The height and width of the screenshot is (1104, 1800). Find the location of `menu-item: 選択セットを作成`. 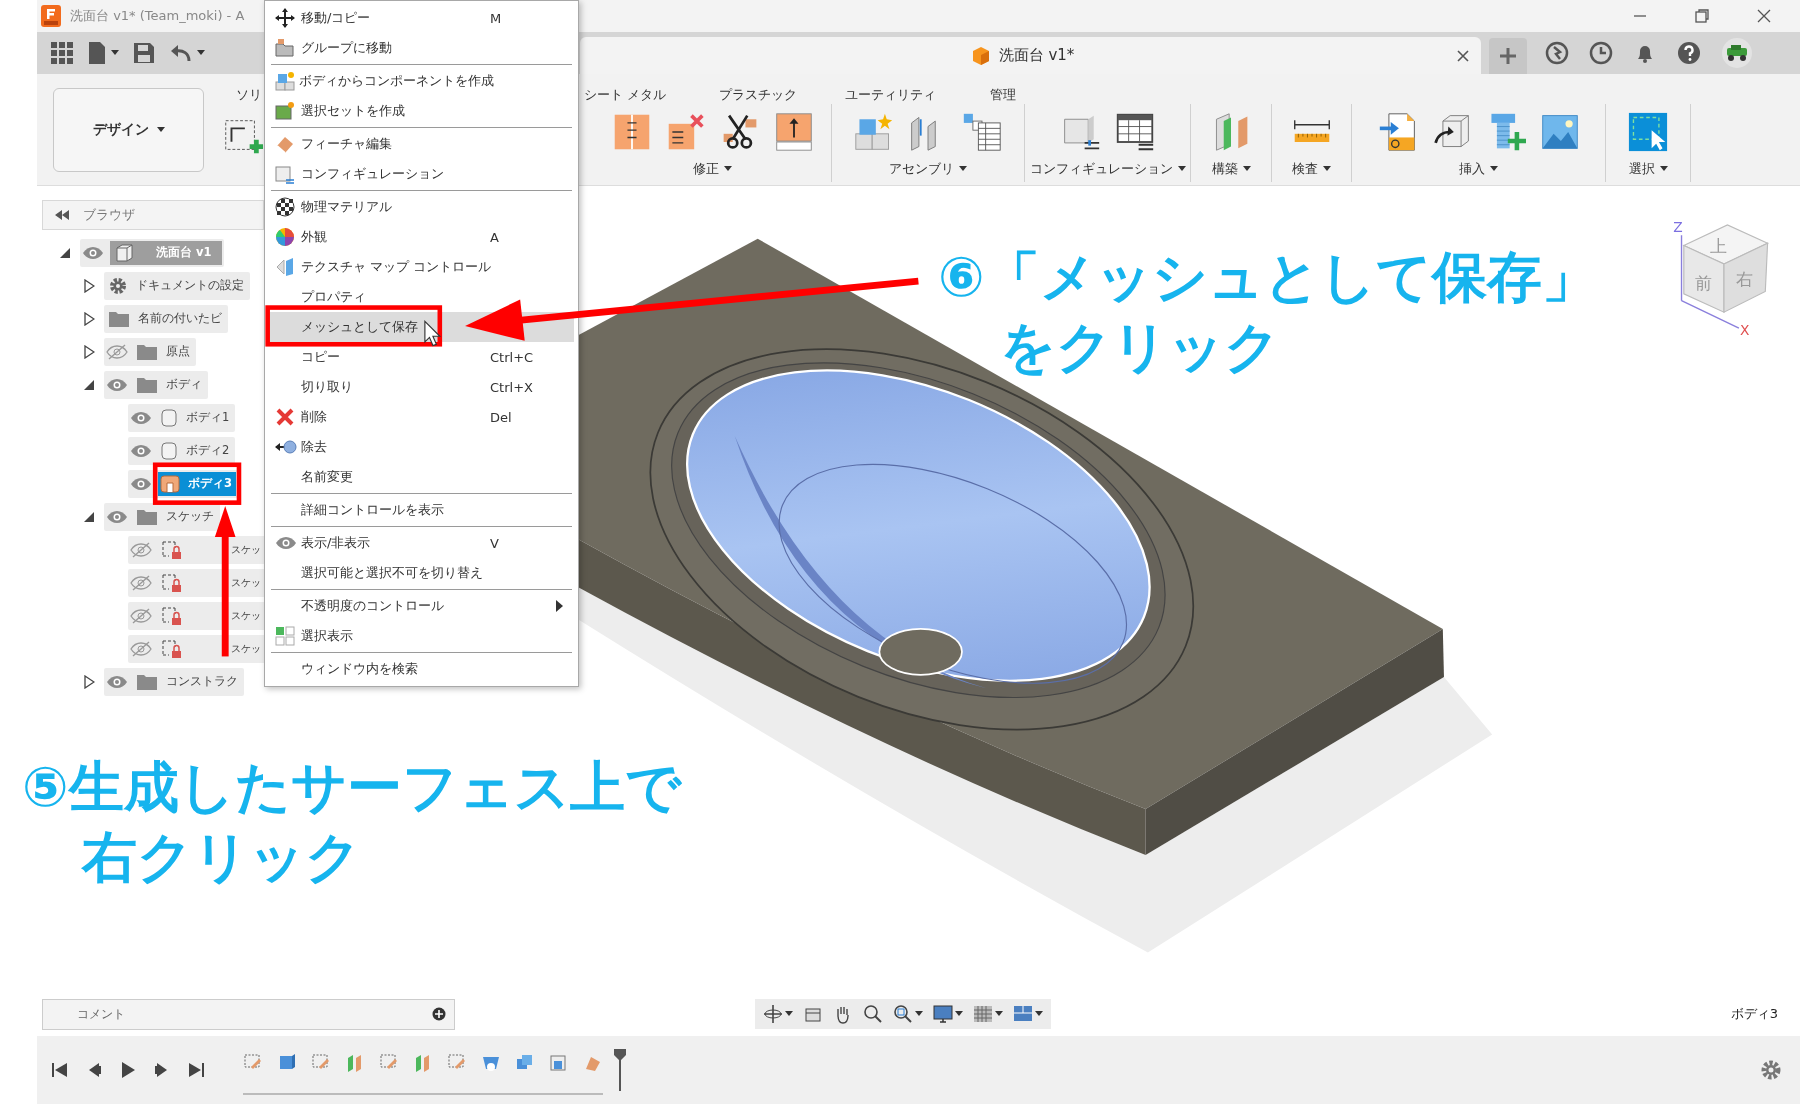

menu-item: 選択セットを作成 is located at coordinates (421, 111).